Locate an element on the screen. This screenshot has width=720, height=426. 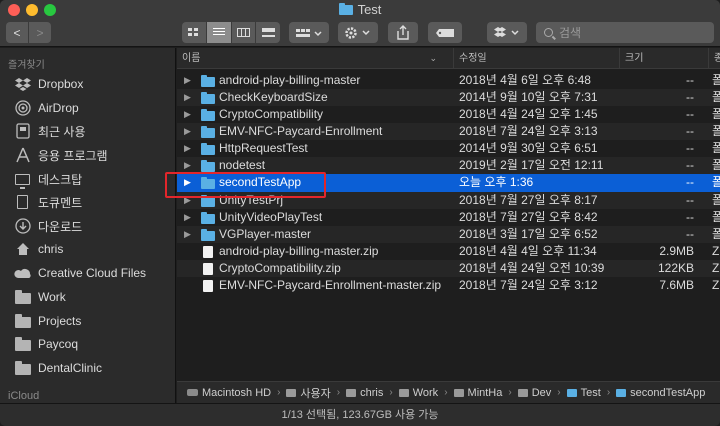
dropbox-icon is located at coordinates (506, 32).